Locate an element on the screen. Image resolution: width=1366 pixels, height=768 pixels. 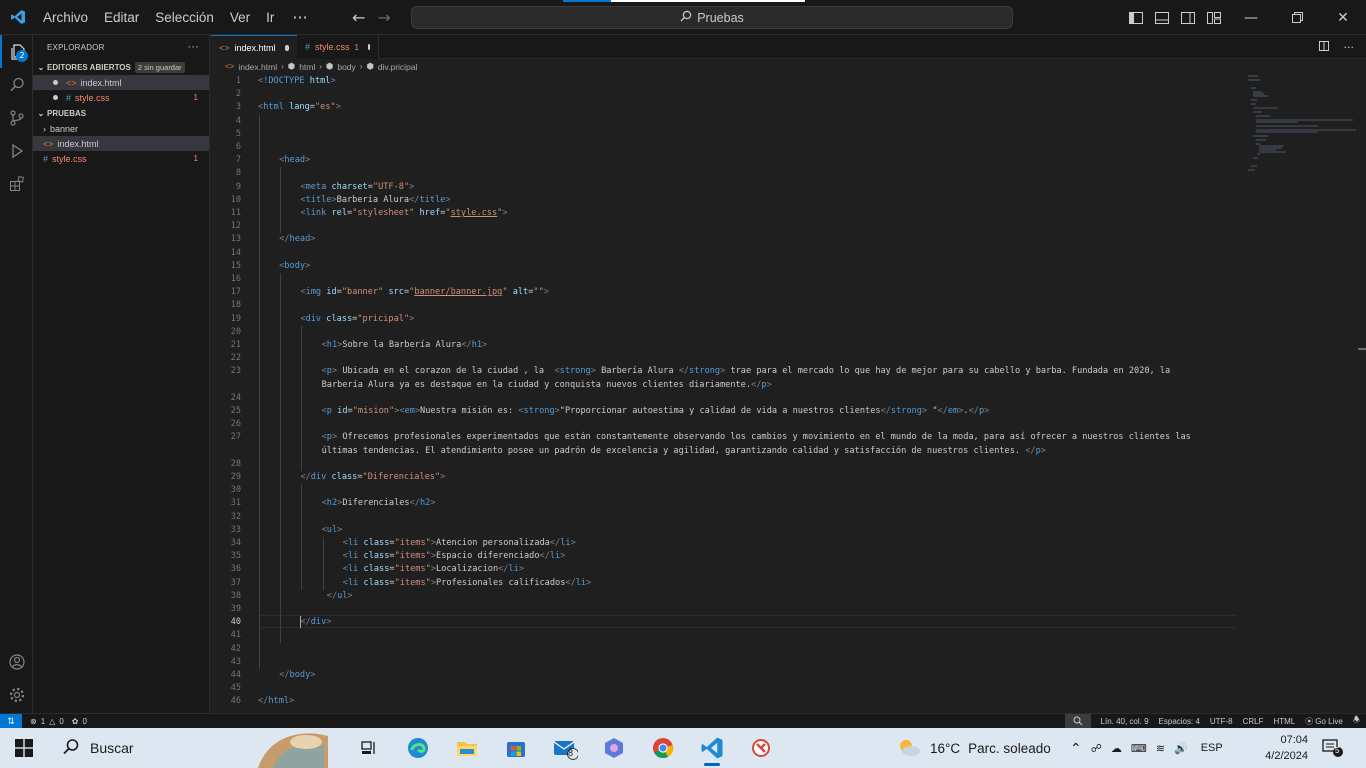
problems-indicator: ⊗ 1 △ 0 ✿ 0 is located at coordinates (54, 721).